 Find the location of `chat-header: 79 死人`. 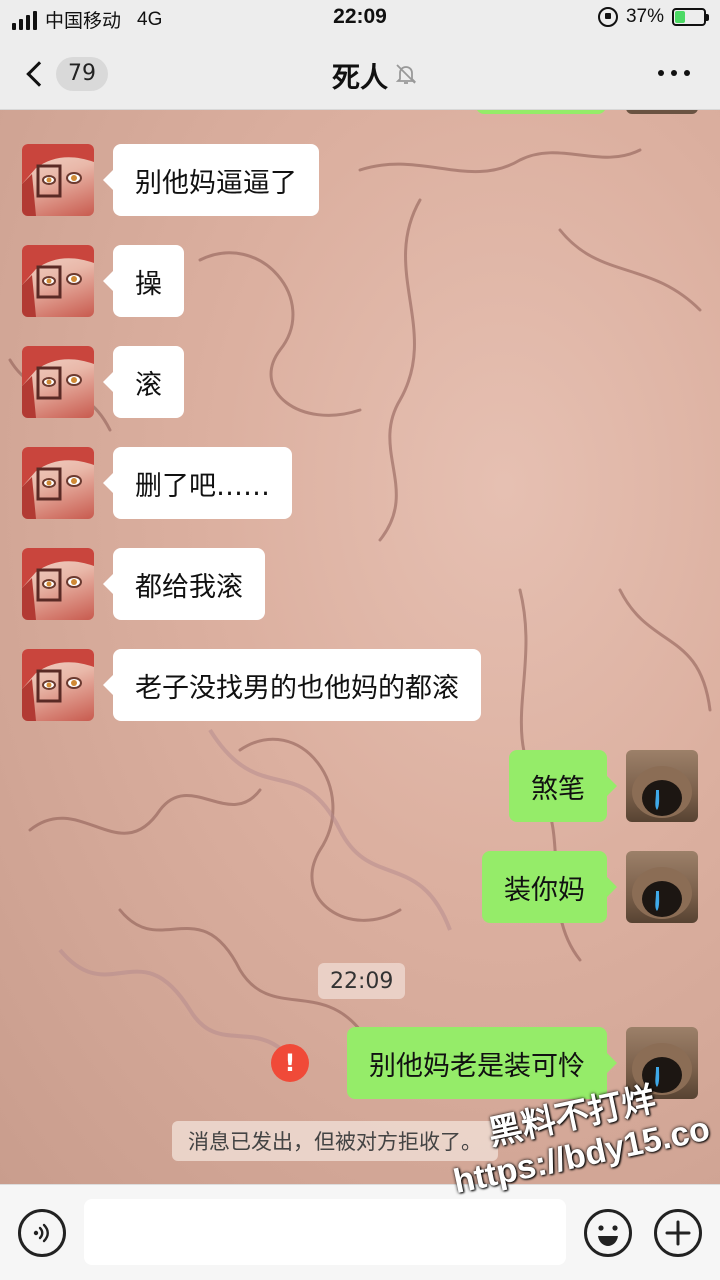

chat-header: 79 死人 is located at coordinates (360, 73).